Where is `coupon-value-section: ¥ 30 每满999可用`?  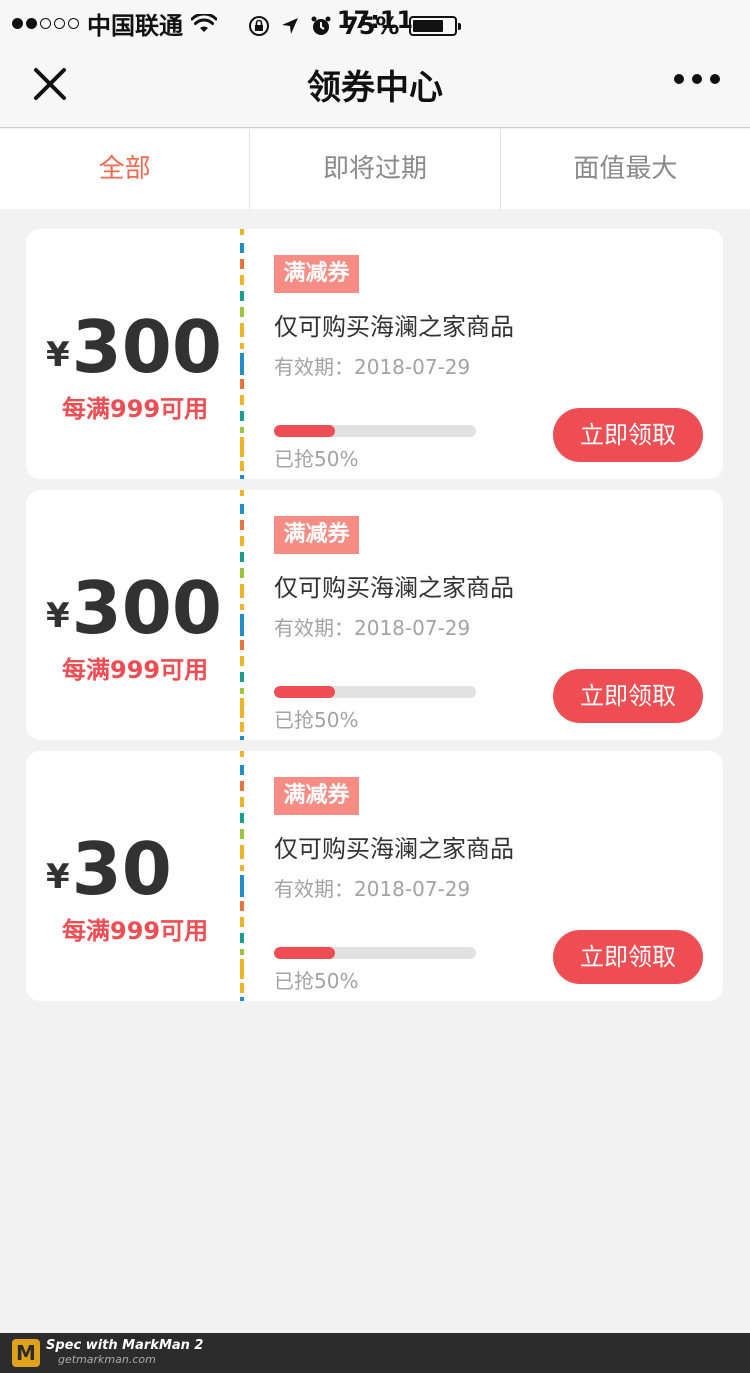 coupon-value-section: ¥ 30 每满999可用 is located at coordinates (133, 876).